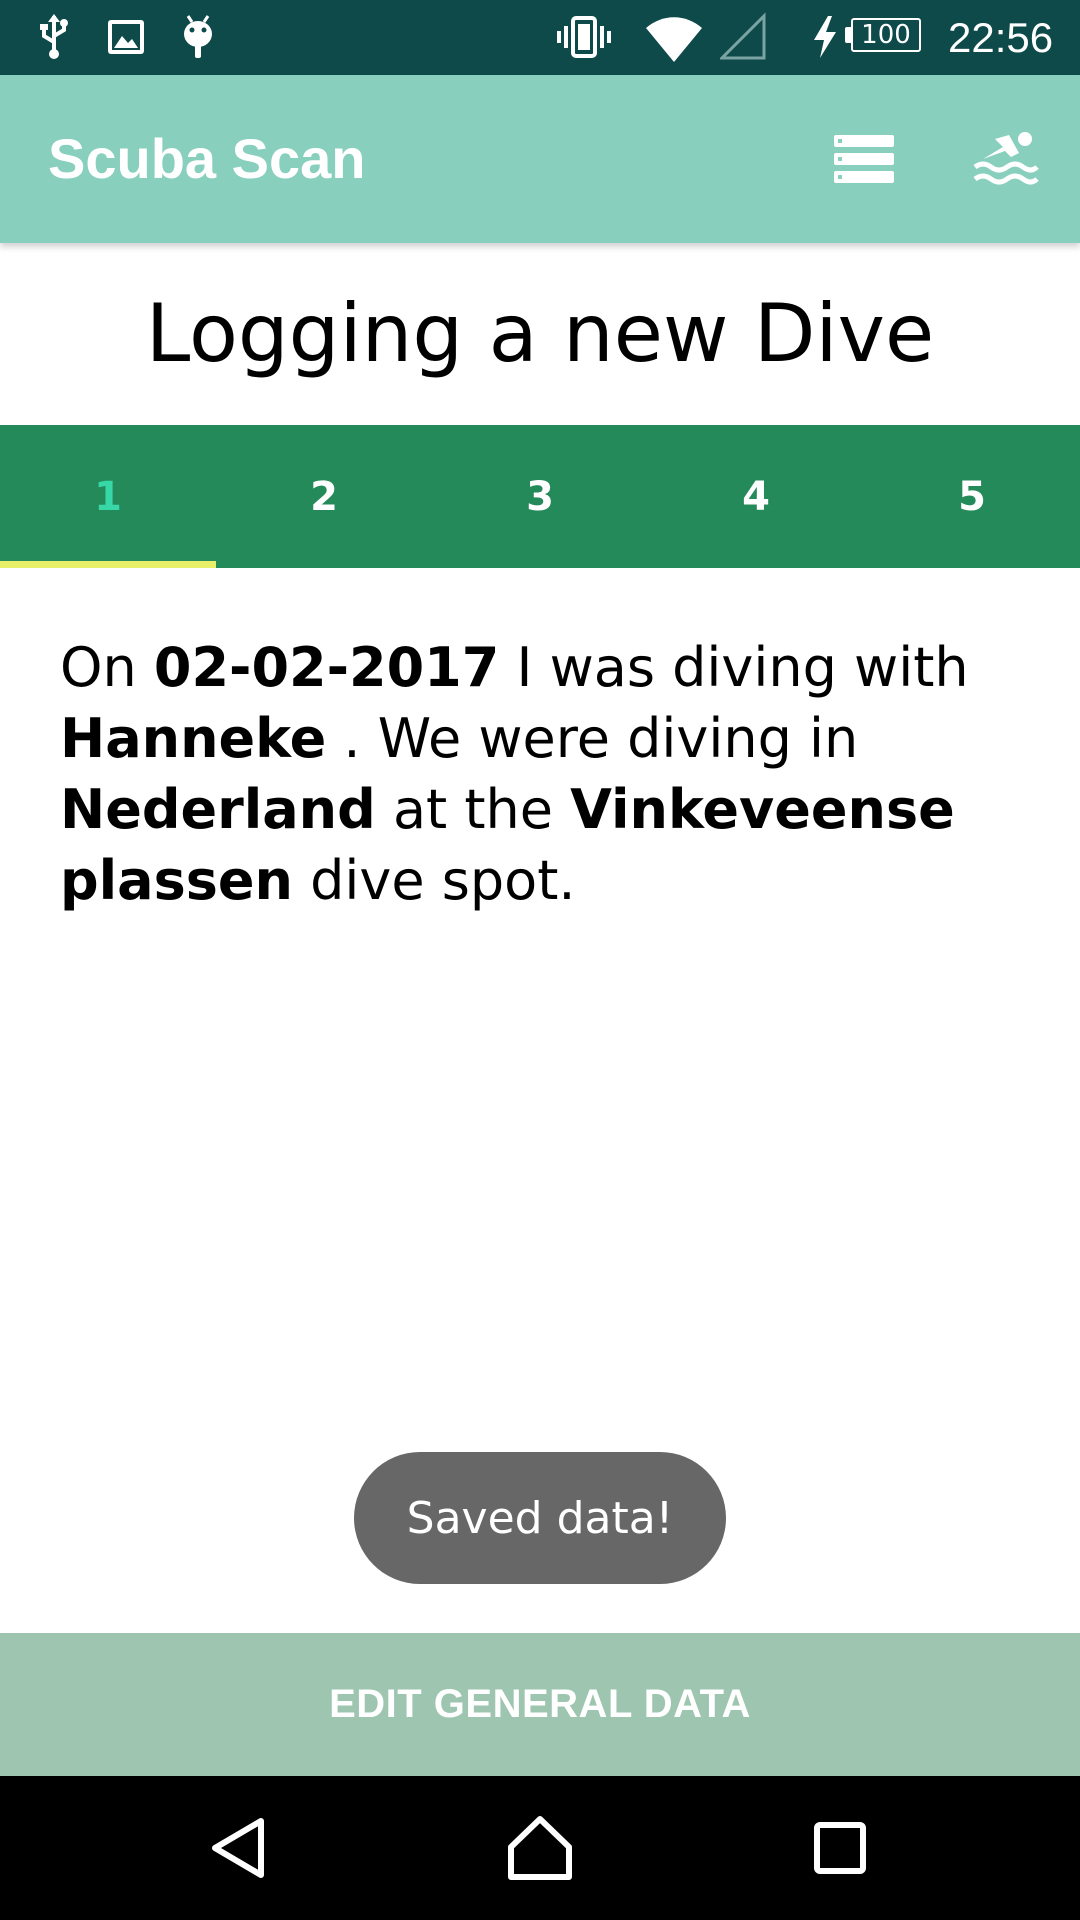  What do you see at coordinates (540, 1518) in the screenshot?
I see `saved-toast: Saved data!` at bounding box center [540, 1518].